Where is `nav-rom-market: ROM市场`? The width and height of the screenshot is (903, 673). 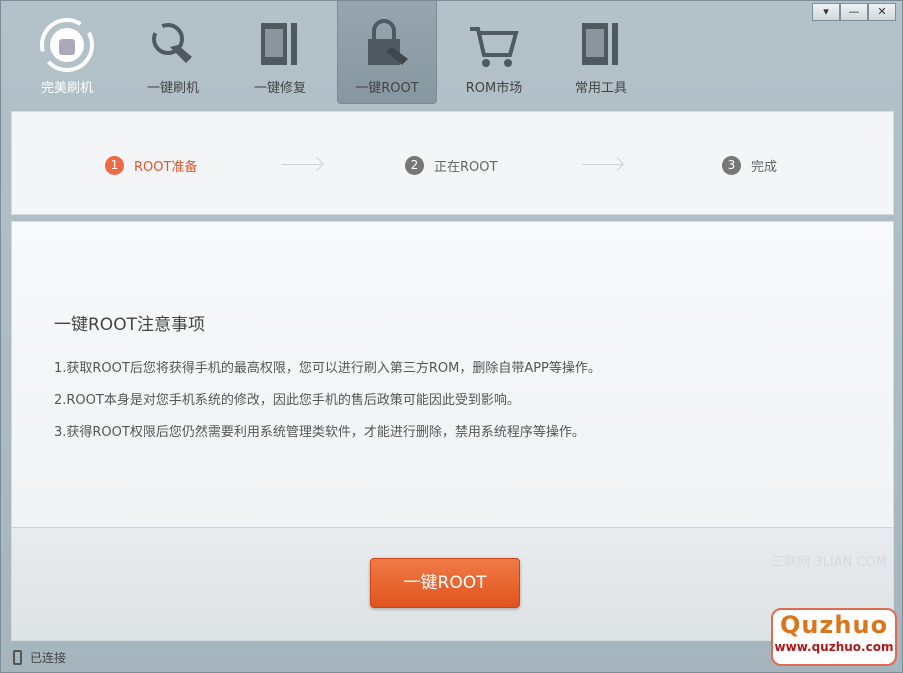 nav-rom-market: ROM市场 is located at coordinates (494, 52).